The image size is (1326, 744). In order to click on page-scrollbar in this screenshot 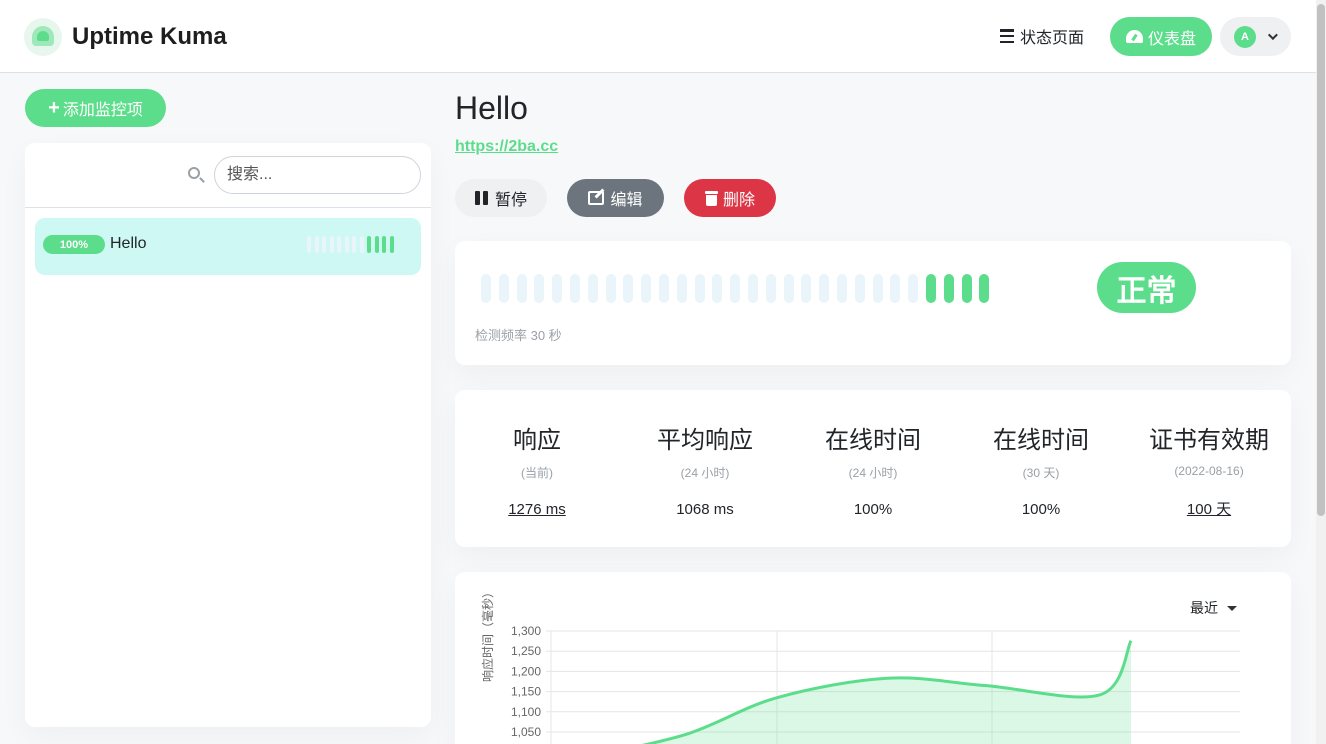, I will do `click(1321, 372)`.